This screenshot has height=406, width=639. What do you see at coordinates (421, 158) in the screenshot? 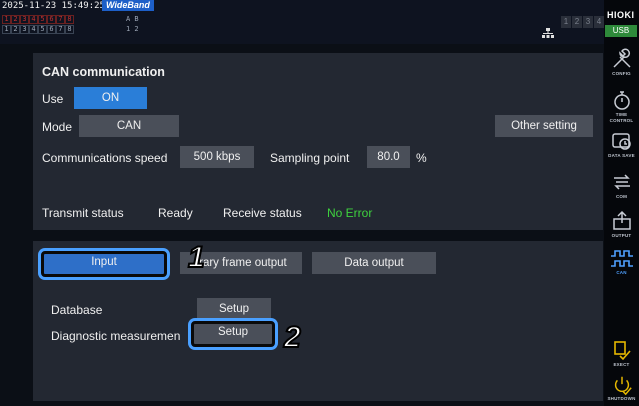
I see `sampling-point-unit: %` at bounding box center [421, 158].